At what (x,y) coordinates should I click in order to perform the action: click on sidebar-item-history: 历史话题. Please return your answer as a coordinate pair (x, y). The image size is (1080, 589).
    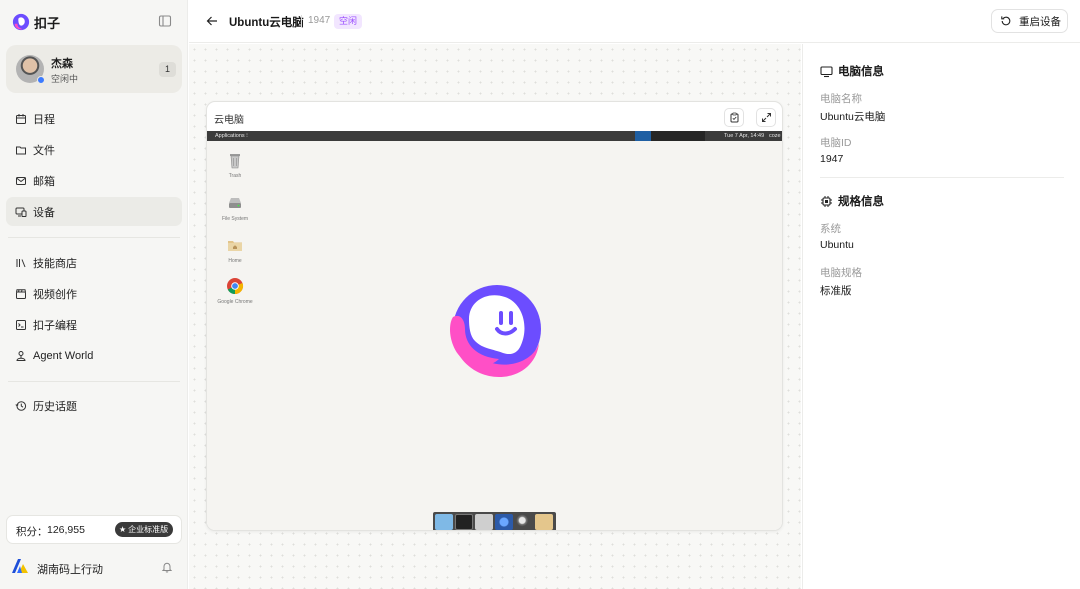
    Looking at the image, I should click on (94, 405).